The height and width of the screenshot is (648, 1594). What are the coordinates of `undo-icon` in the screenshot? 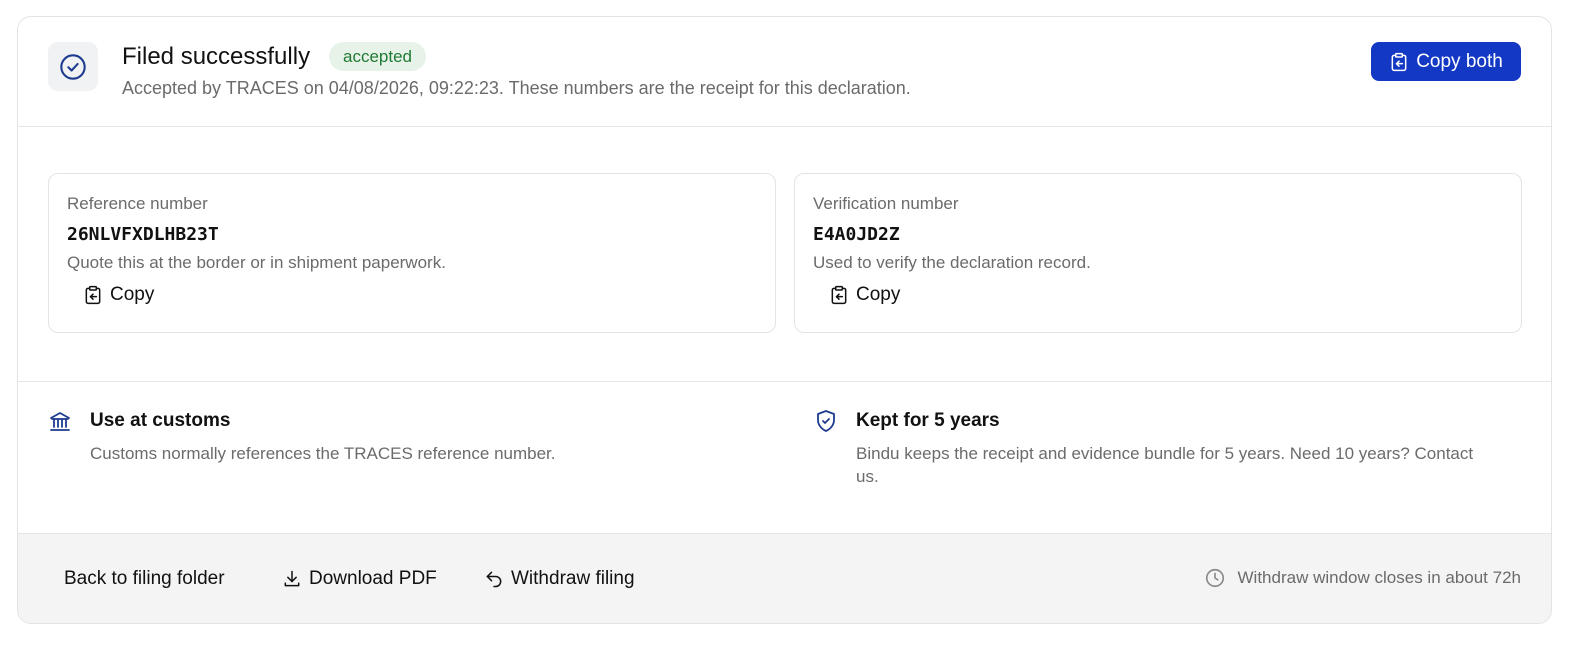 It's located at (494, 579).